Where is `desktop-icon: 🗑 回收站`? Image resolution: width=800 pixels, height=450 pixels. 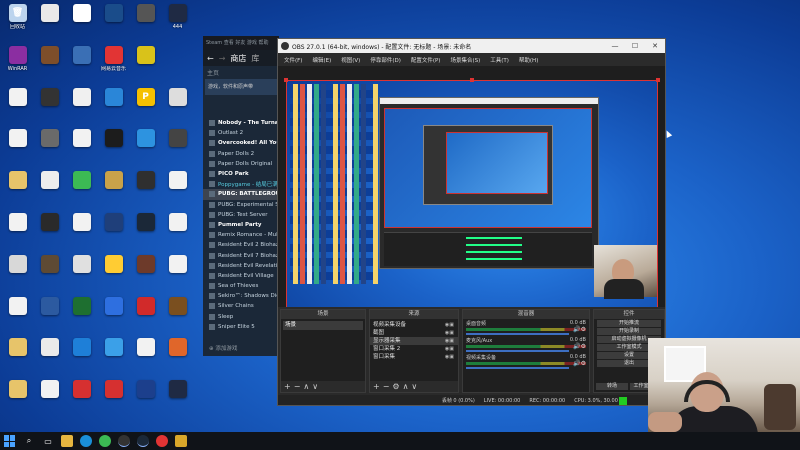 desktop-icon: 🗑 回收站 is located at coordinates (17, 22).